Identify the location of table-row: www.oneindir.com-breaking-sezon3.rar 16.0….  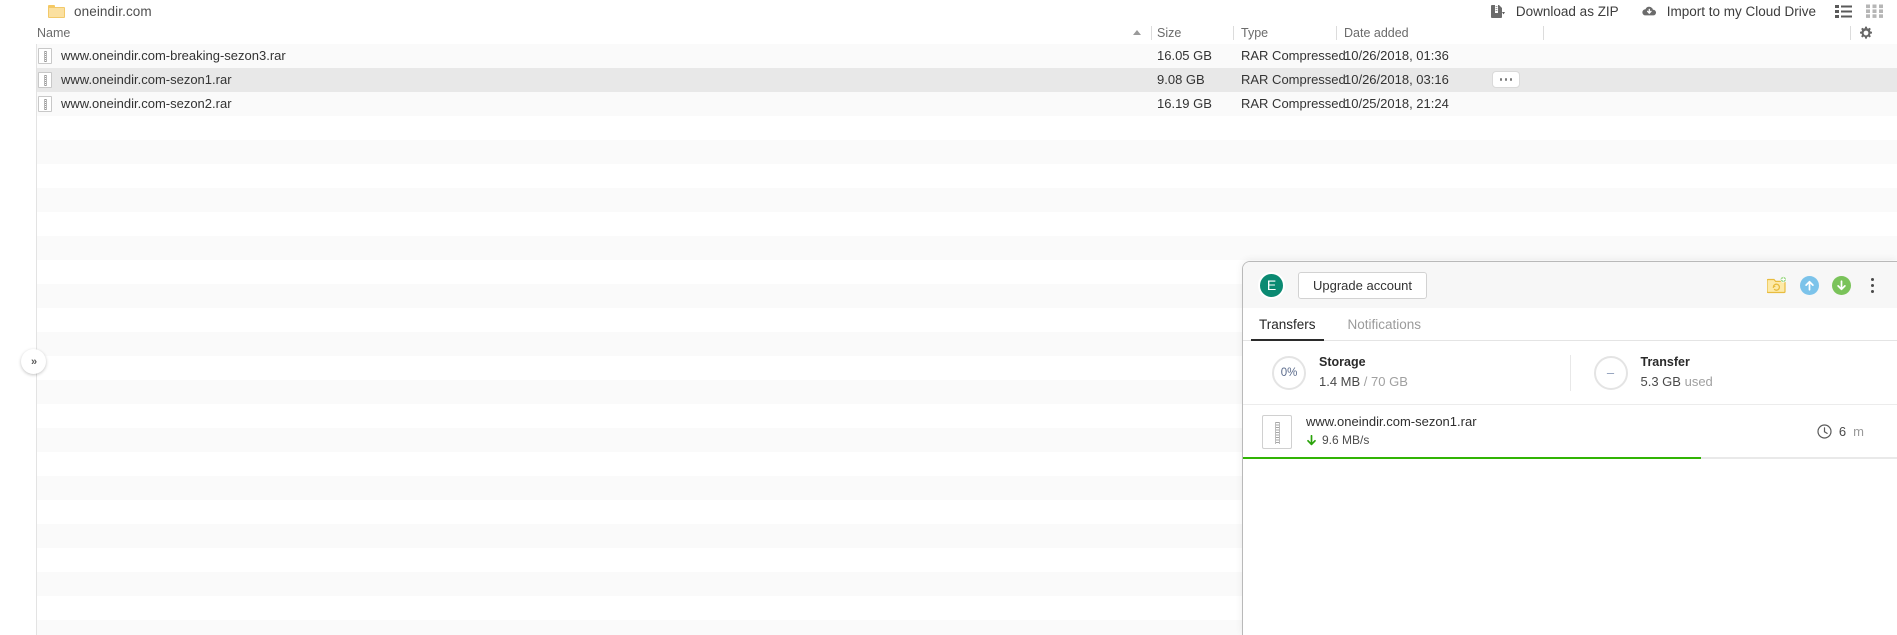
(948, 56).